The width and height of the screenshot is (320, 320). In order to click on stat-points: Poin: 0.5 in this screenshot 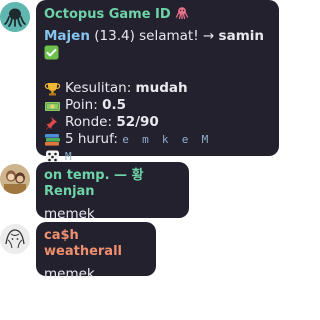, I will do `click(157, 105)`.